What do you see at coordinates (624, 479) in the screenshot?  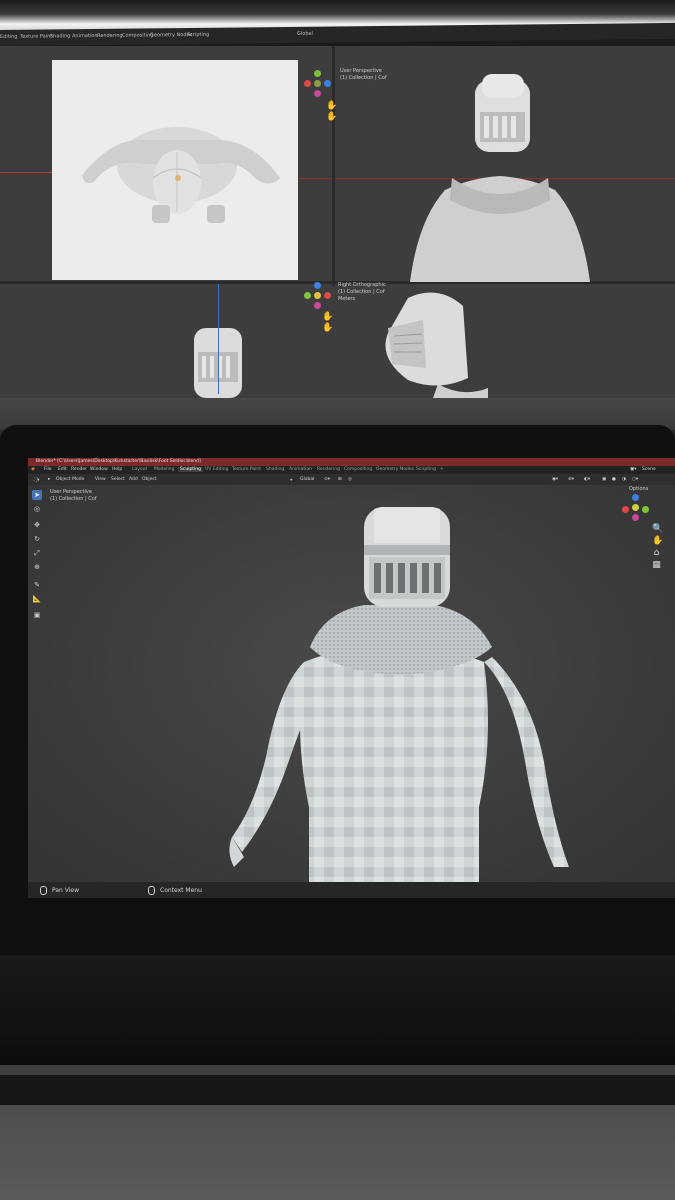 I see `shading-material-icon: ◑` at bounding box center [624, 479].